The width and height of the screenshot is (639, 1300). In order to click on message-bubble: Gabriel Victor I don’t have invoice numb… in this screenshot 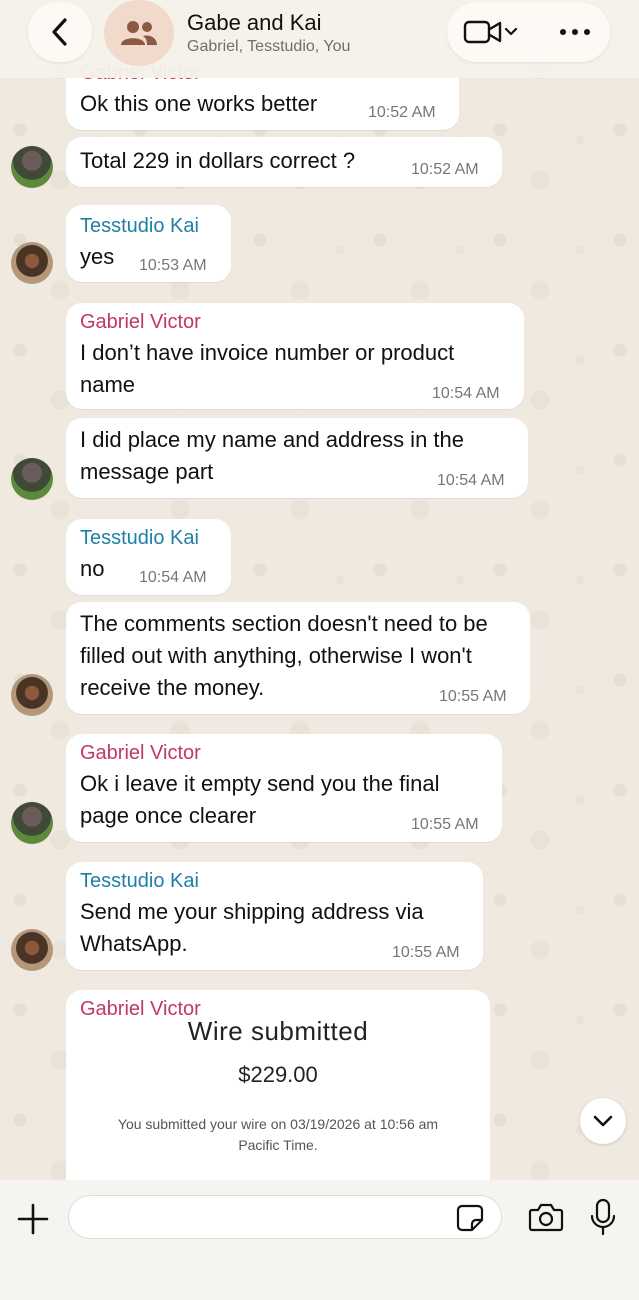, I will do `click(295, 356)`.